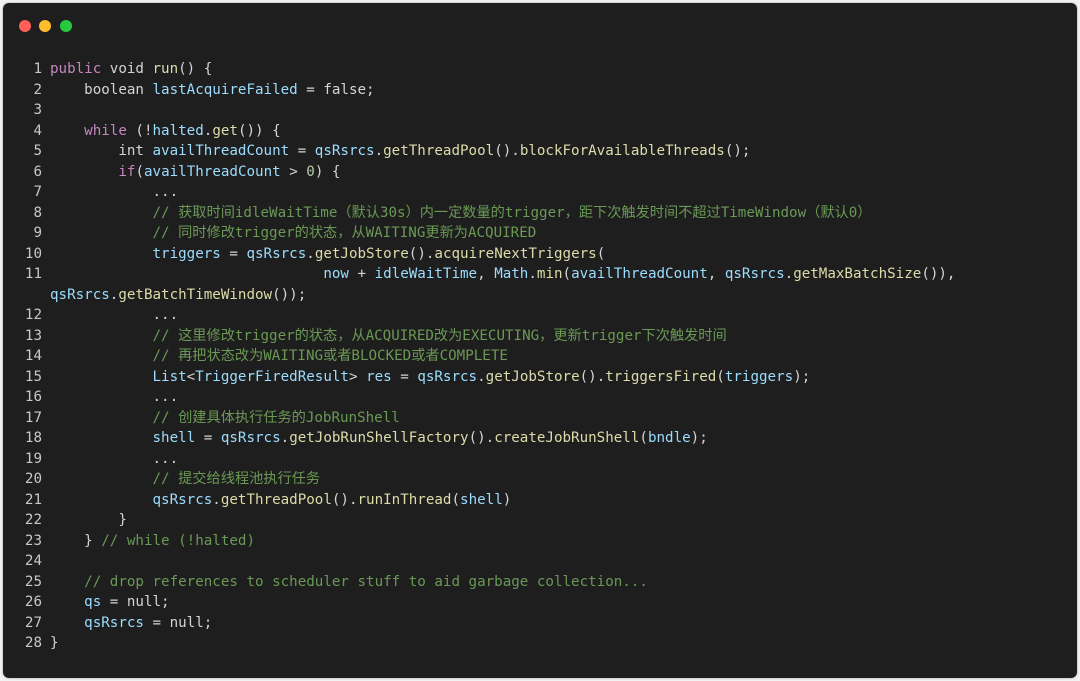  I want to click on maximize-button, so click(66, 26).